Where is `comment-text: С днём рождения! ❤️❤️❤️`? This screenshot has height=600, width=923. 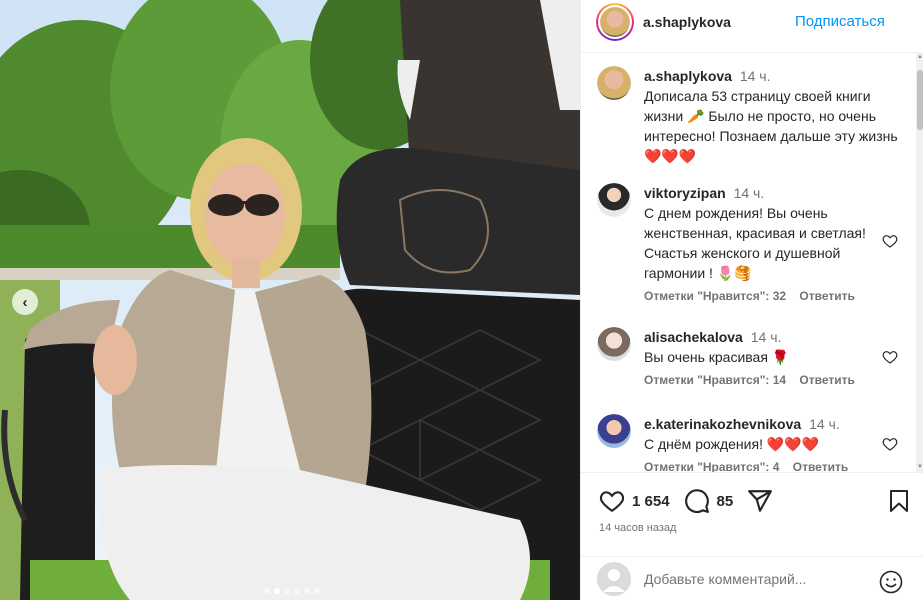
comment-text: С днём рождения! ❤️❤️❤️ is located at coordinates (732, 444).